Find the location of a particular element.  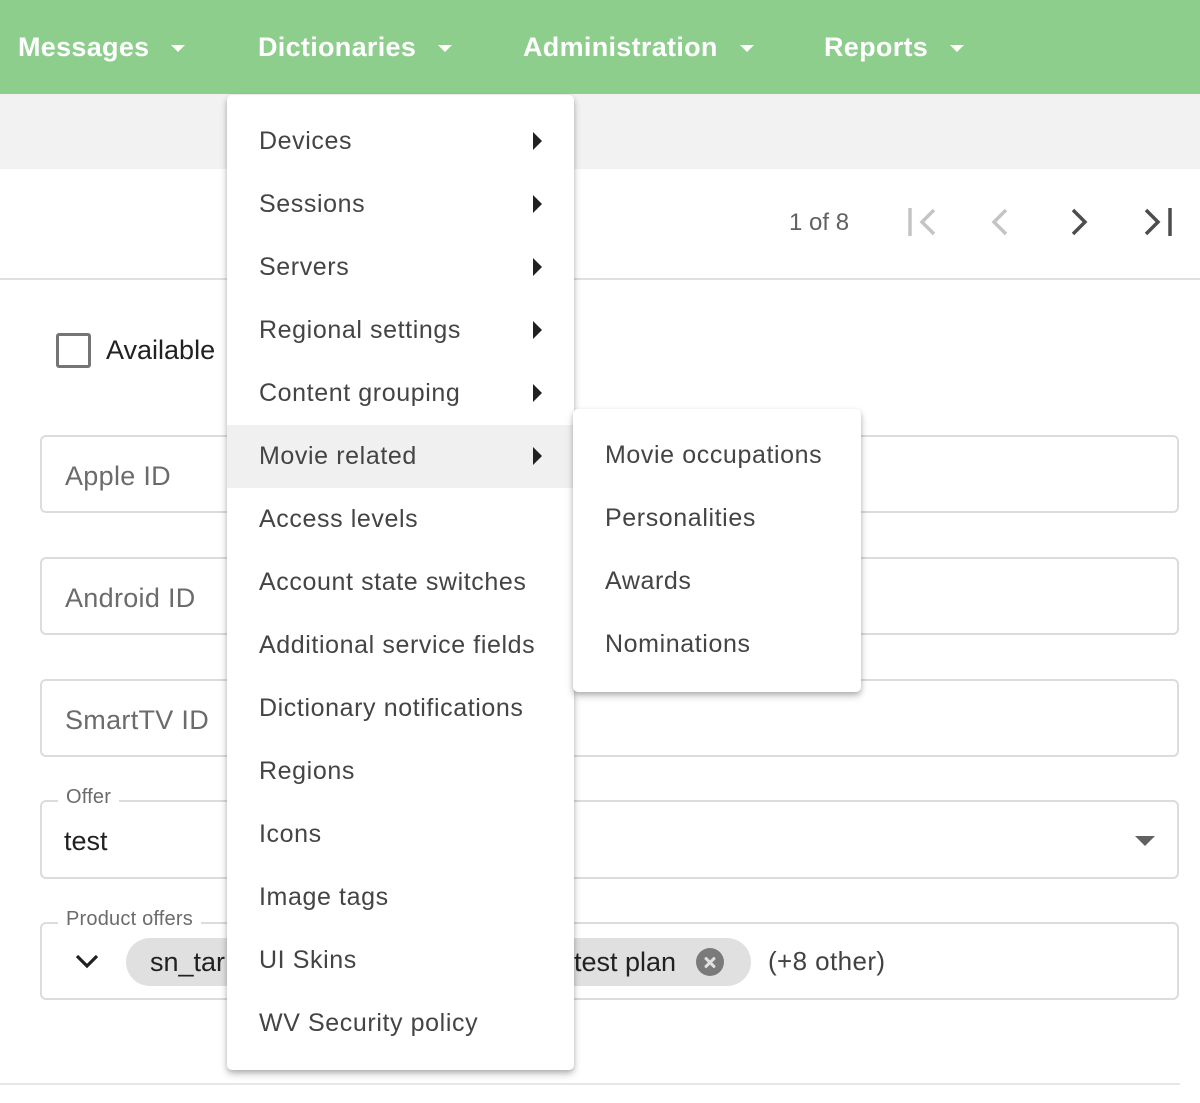

menu-item-label: UI Skins is located at coordinates (308, 960).